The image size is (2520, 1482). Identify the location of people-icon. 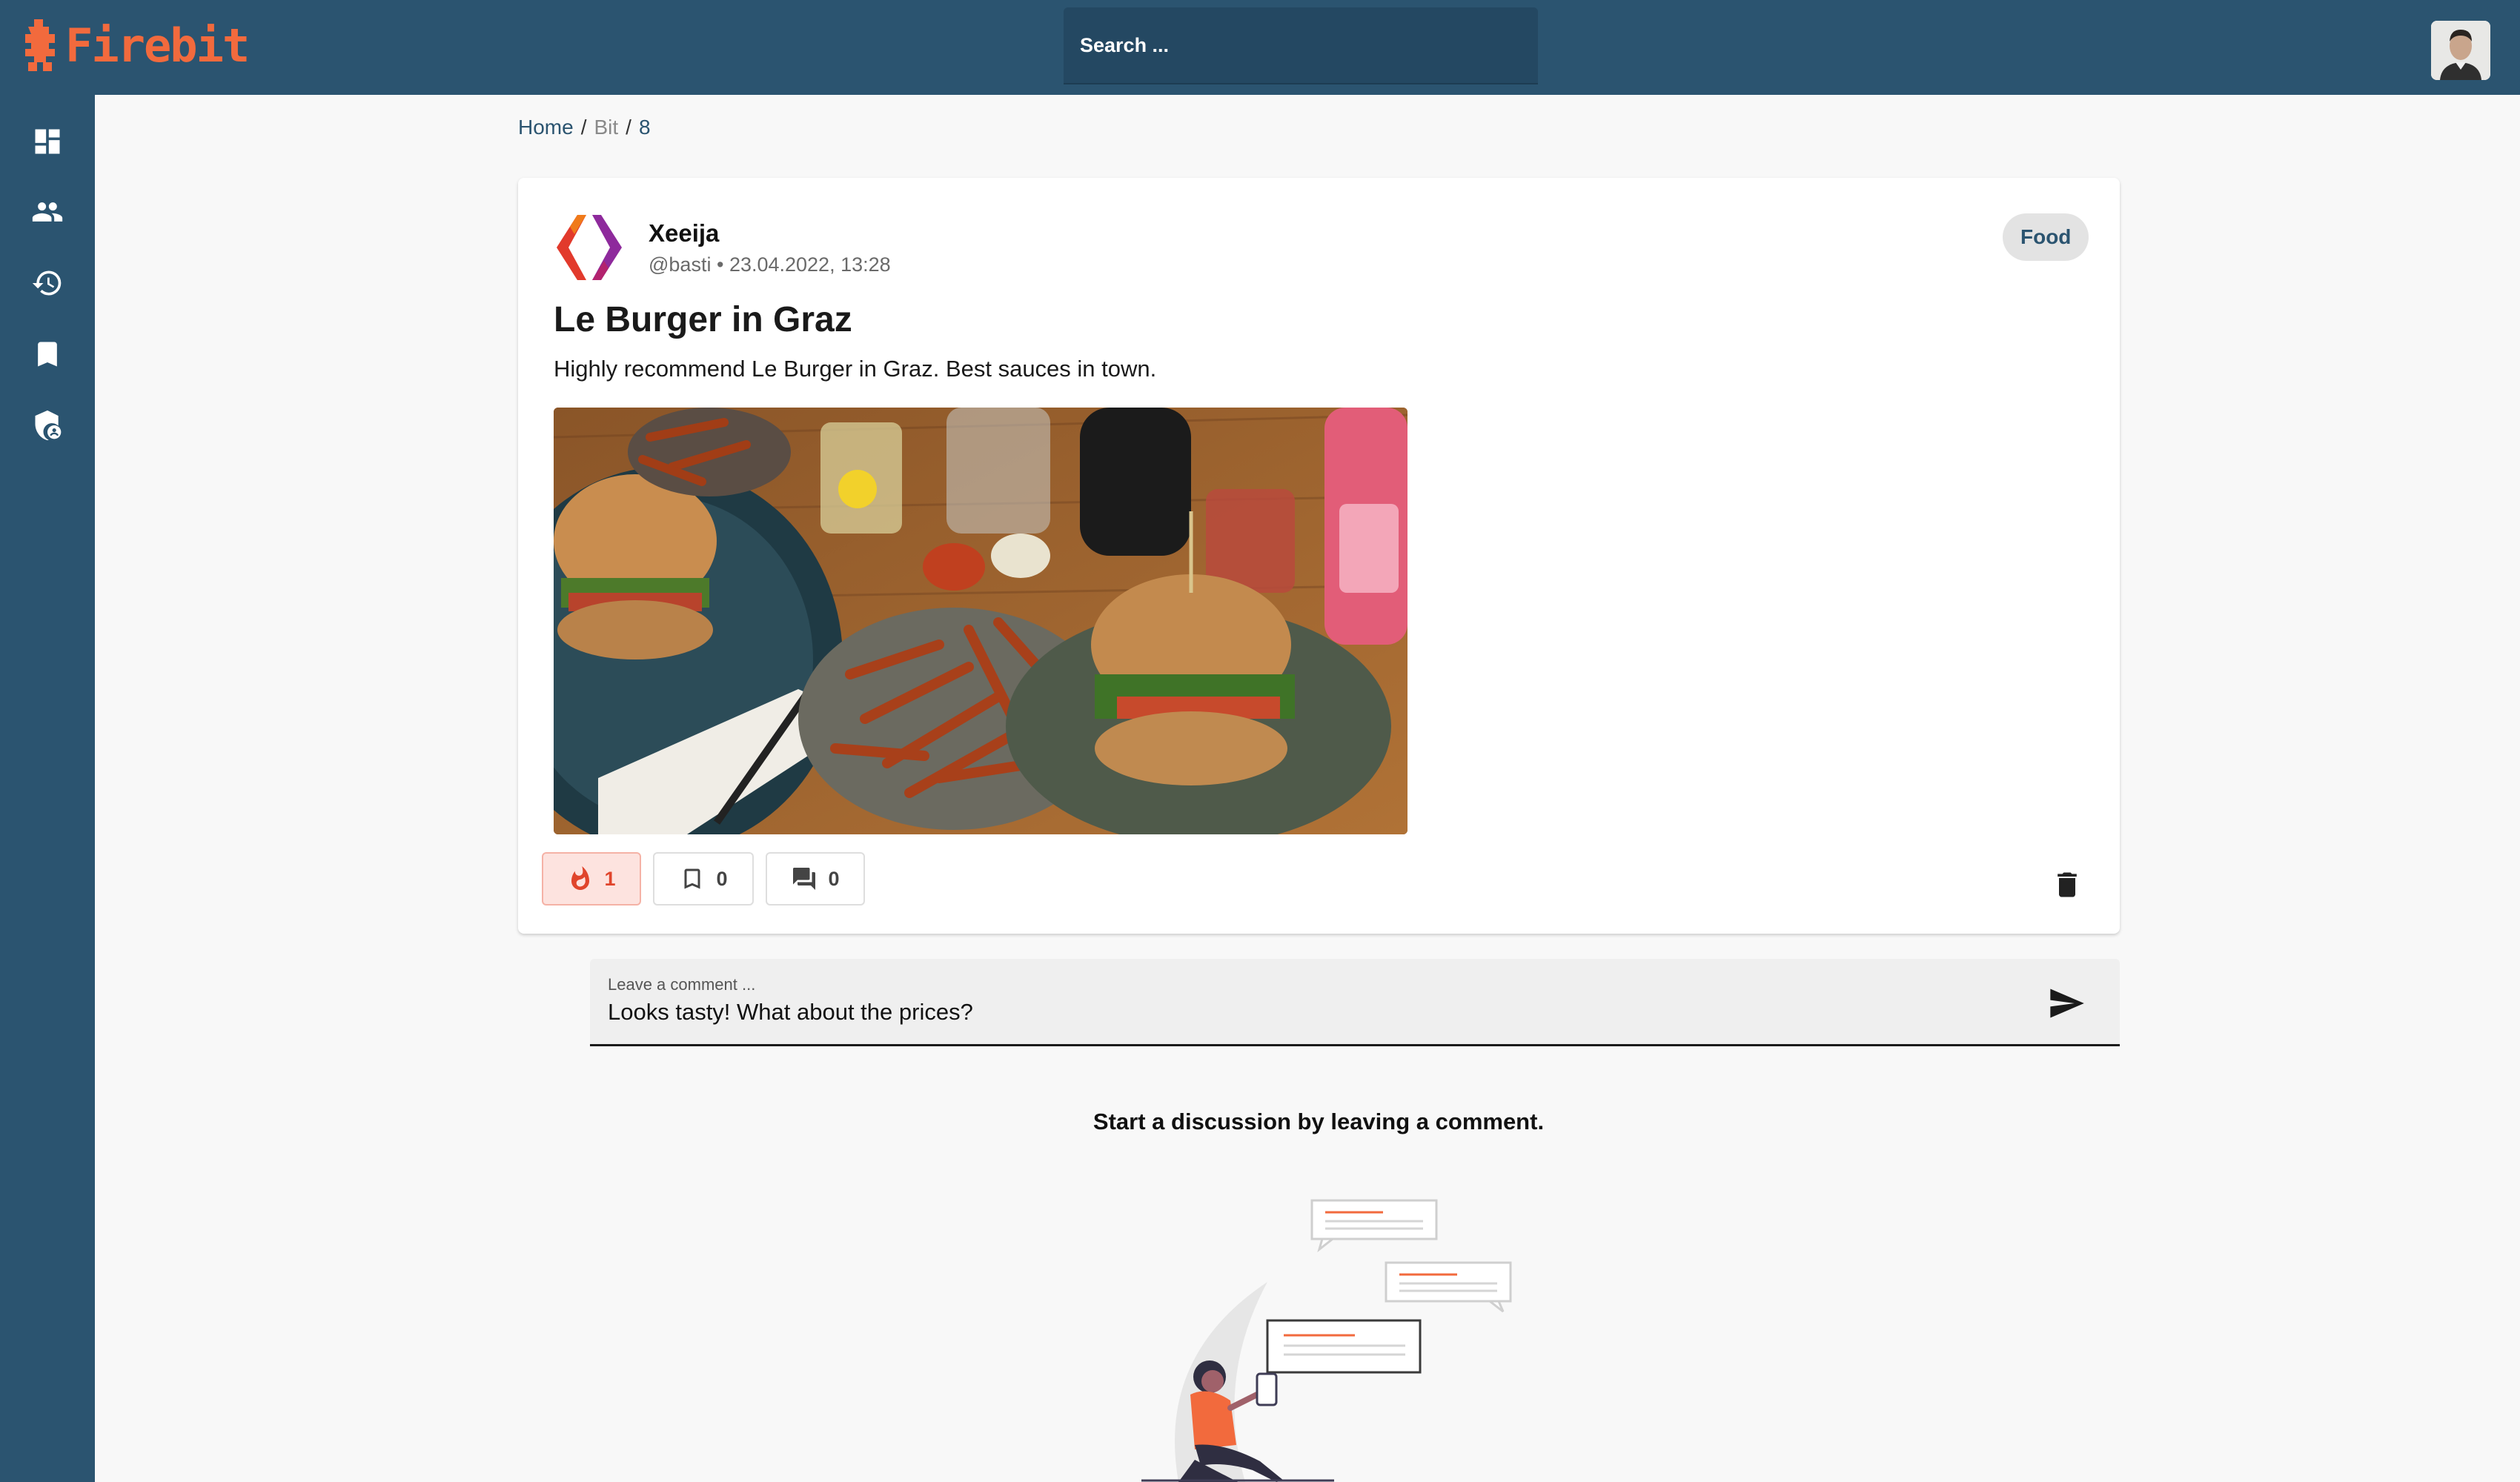
(48, 212).